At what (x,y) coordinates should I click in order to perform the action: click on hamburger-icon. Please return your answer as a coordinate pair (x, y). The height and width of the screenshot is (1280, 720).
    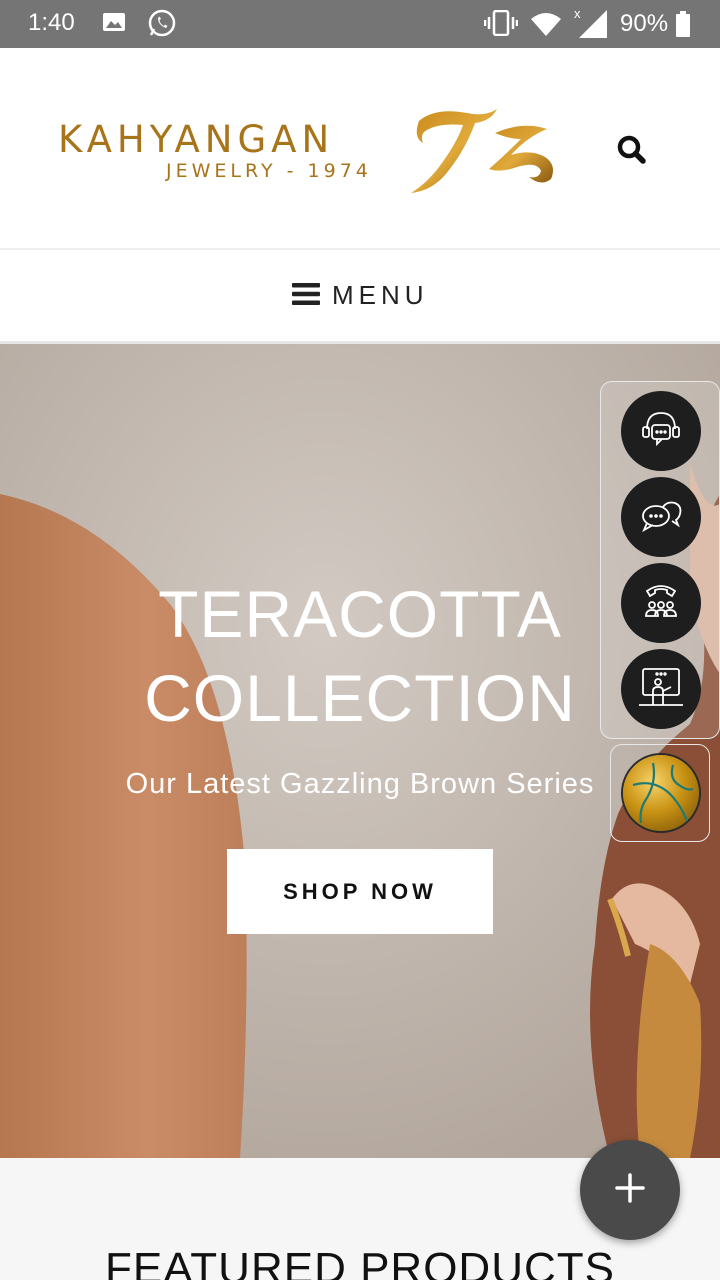
    Looking at the image, I should click on (306, 296).